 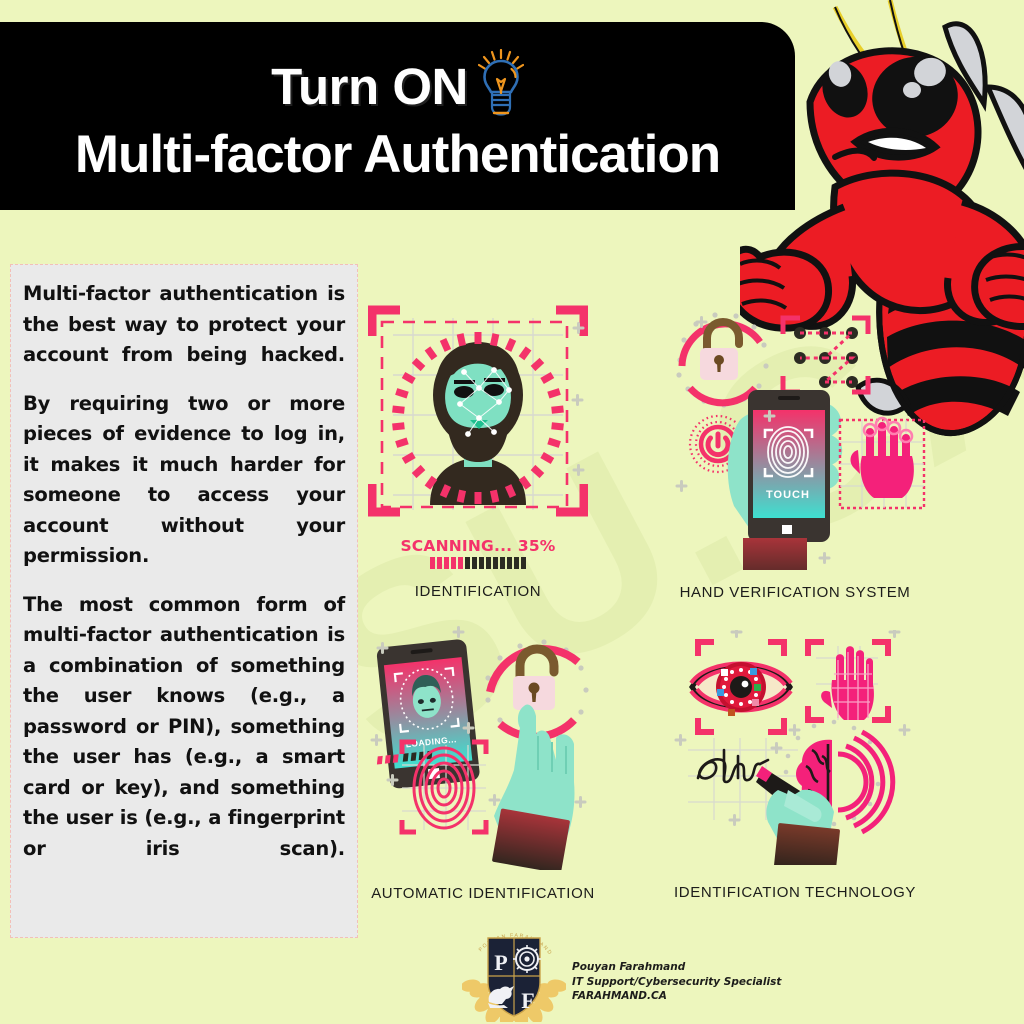 I want to click on pf-shield-logo: POUYAN FARAHMAND P F, so click(x=514, y=977).